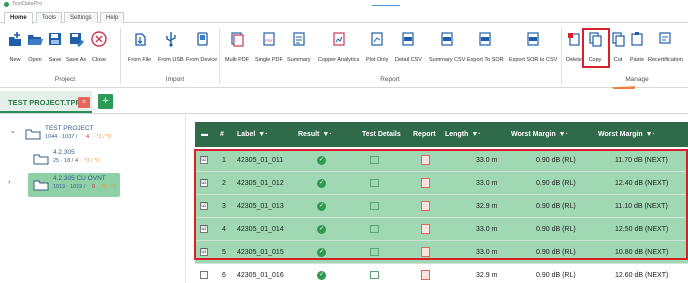 Image resolution: width=688 pixels, height=283 pixels. I want to click on project-tab-name: TEST PROJECT.TPP, so click(44, 102).